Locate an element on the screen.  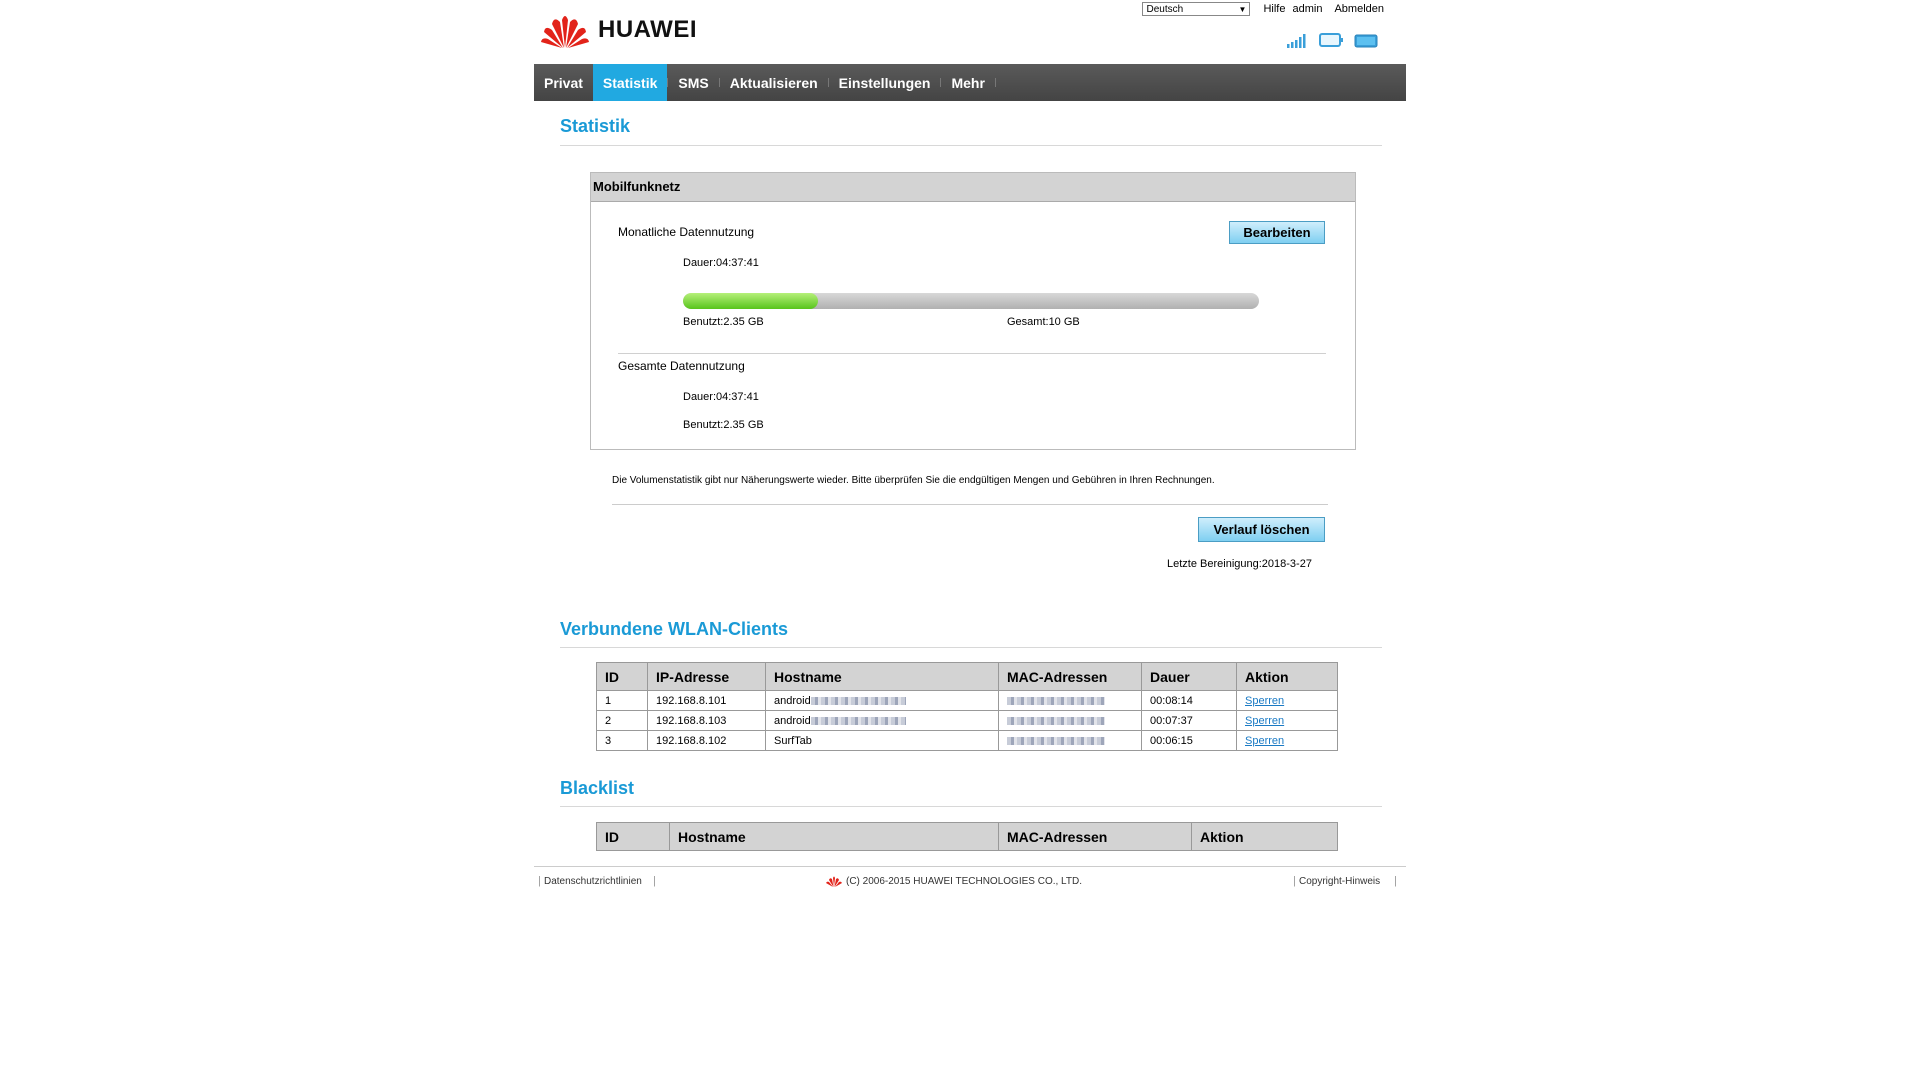
cell-duration: 00:06:15 is located at coordinates (1189, 740).